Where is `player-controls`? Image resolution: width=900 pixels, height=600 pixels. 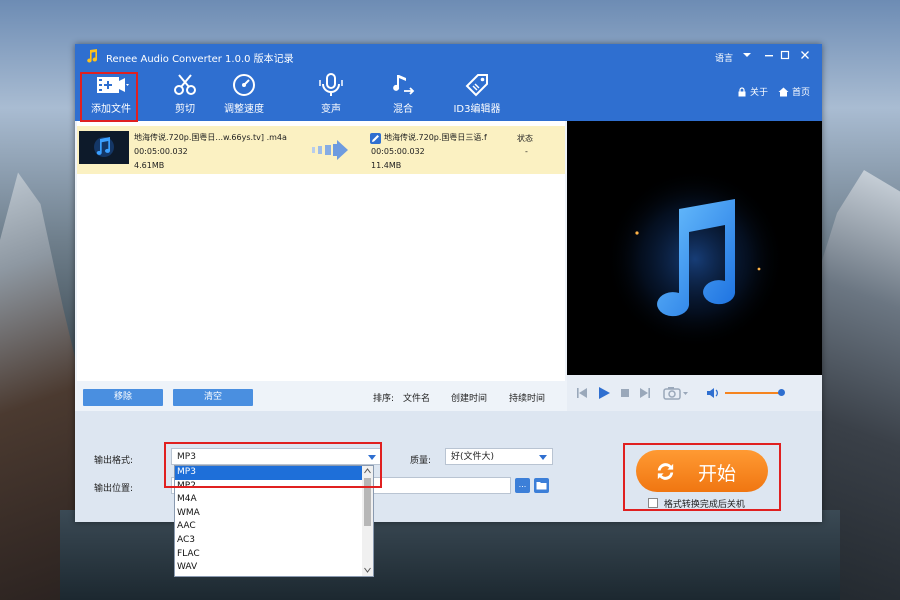 player-controls is located at coordinates (694, 393).